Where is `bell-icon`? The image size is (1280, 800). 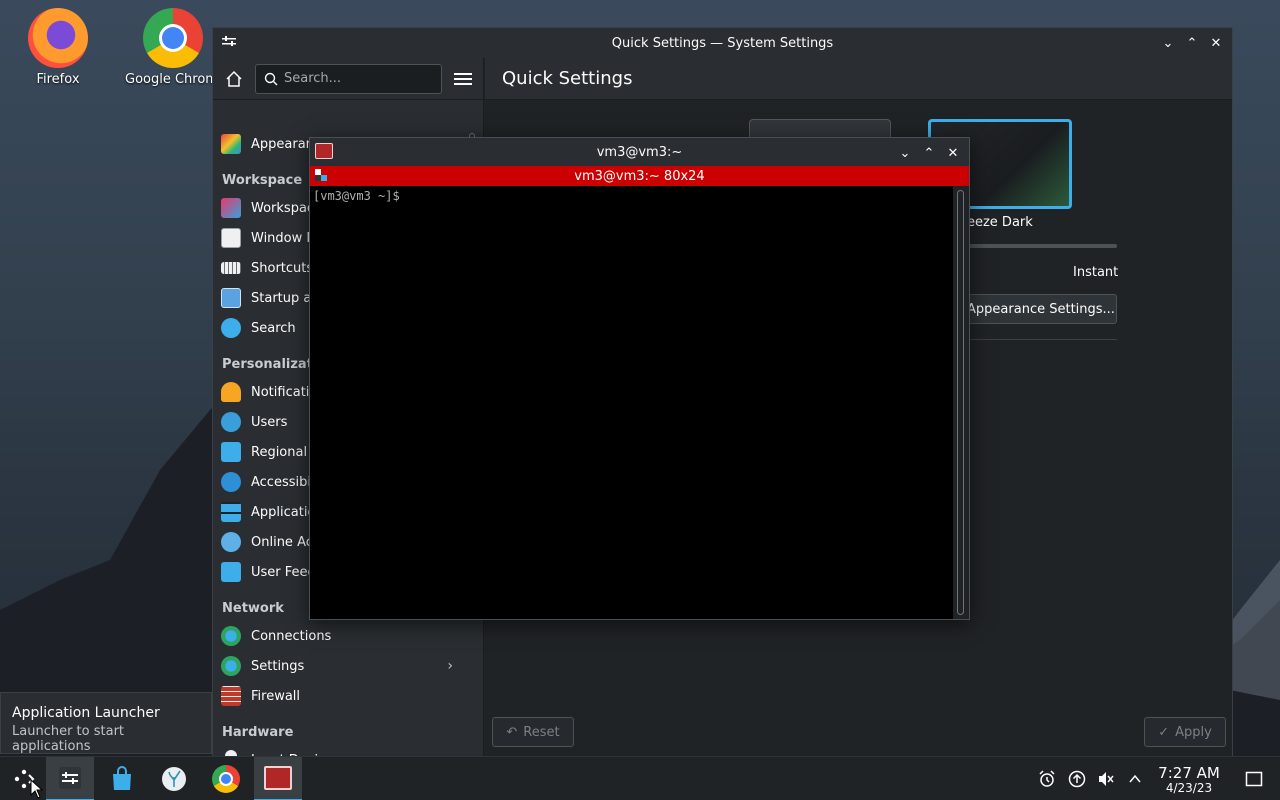 bell-icon is located at coordinates (231, 392).